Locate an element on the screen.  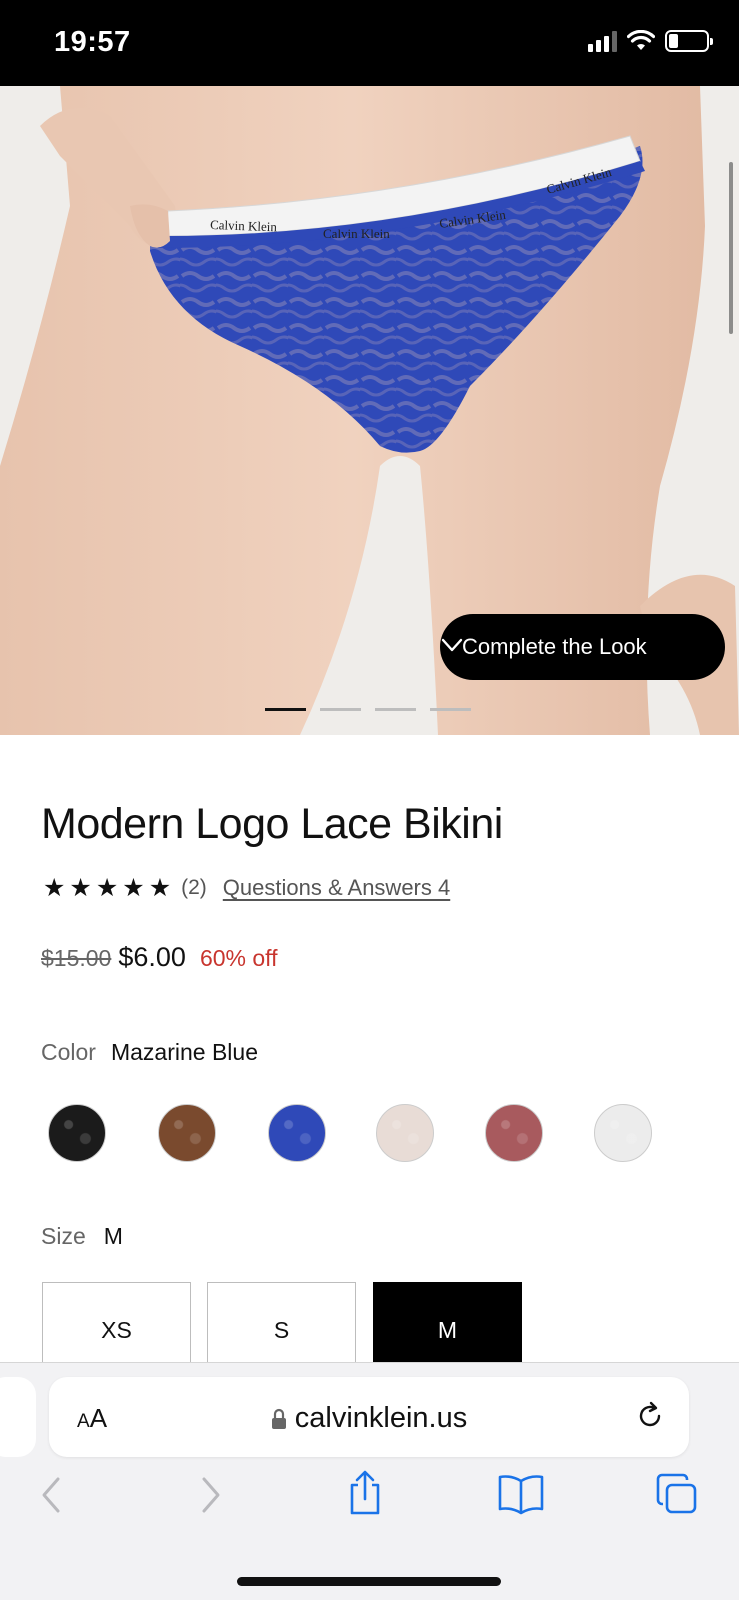
questions-answers-link: Questions & Answers 4 is located at coordinates (336, 888).